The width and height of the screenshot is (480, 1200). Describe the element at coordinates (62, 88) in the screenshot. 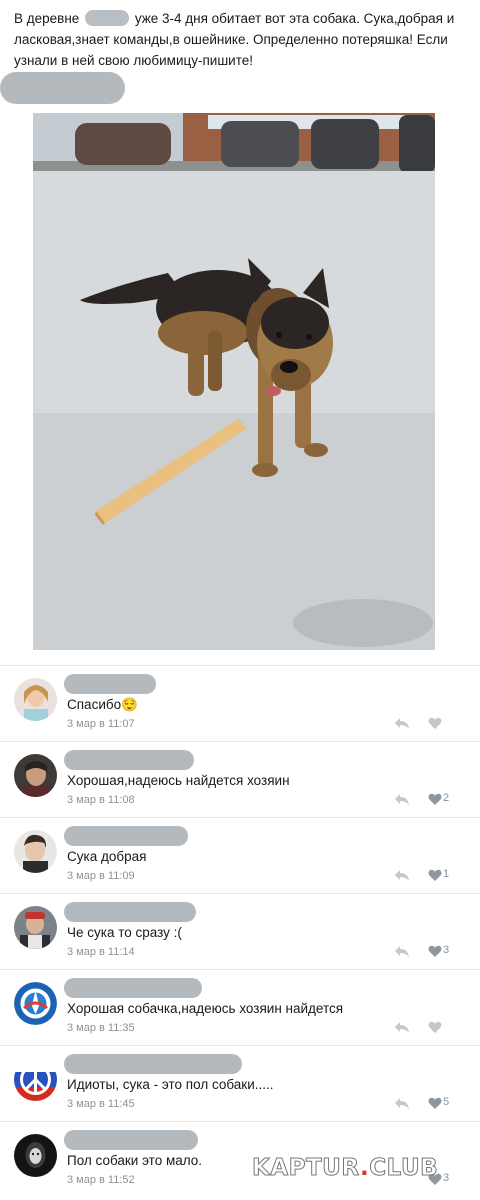

I see `redacted-author` at that location.